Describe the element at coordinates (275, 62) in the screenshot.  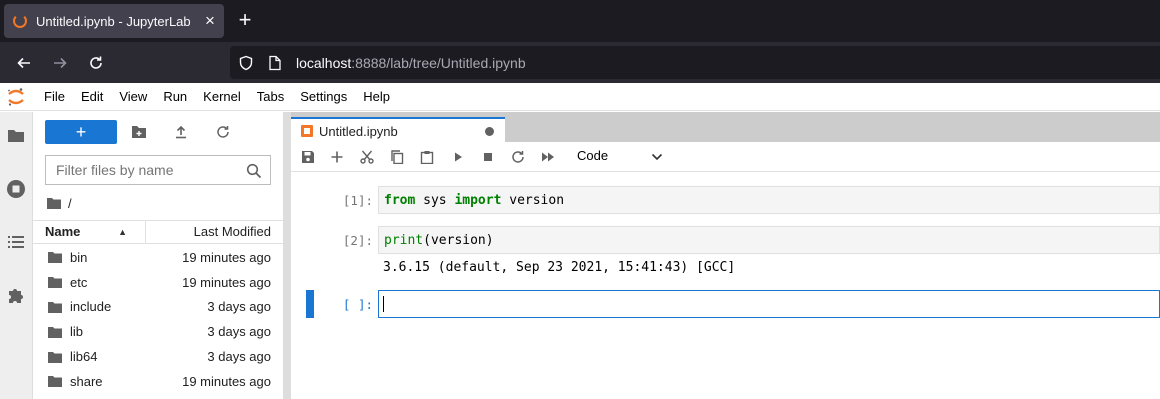
I see `page-icon` at that location.